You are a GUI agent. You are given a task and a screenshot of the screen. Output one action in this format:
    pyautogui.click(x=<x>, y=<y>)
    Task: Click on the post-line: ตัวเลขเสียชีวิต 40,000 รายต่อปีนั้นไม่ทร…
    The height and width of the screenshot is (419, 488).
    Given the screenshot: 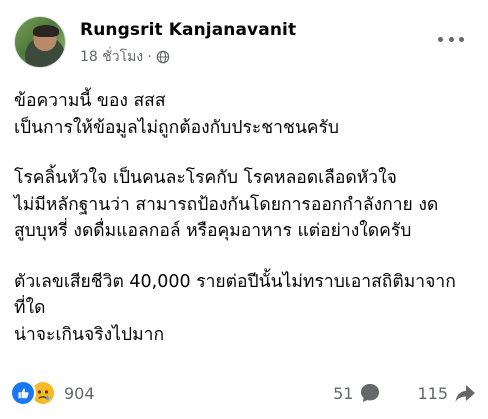 What is the action you would take?
    pyautogui.click(x=235, y=281)
    